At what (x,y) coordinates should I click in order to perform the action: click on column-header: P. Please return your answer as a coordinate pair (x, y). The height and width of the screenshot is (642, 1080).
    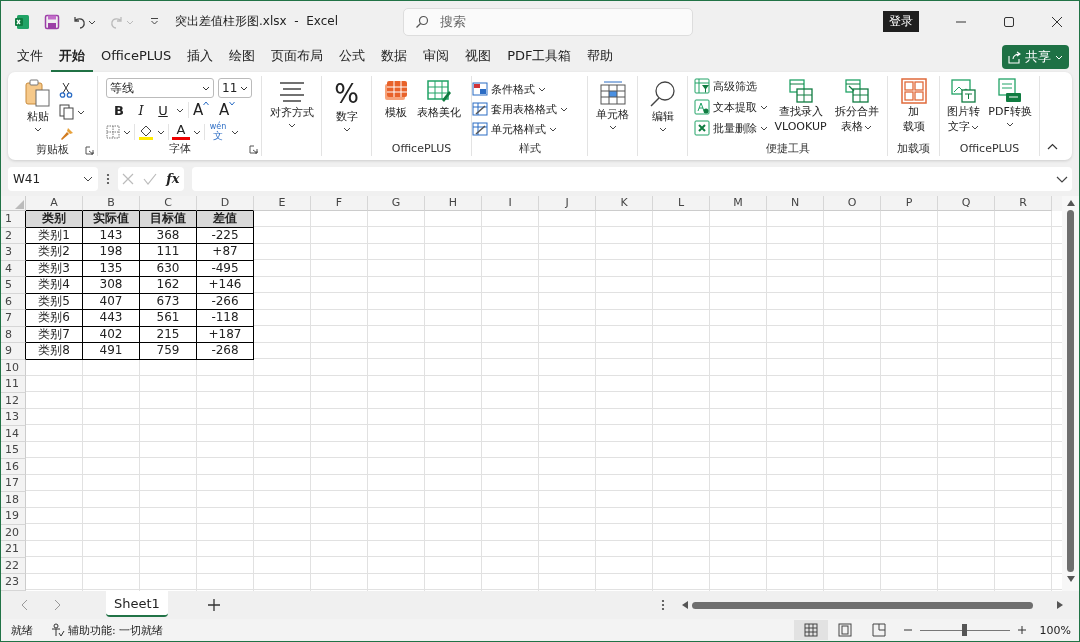
    Looking at the image, I should click on (909, 203).